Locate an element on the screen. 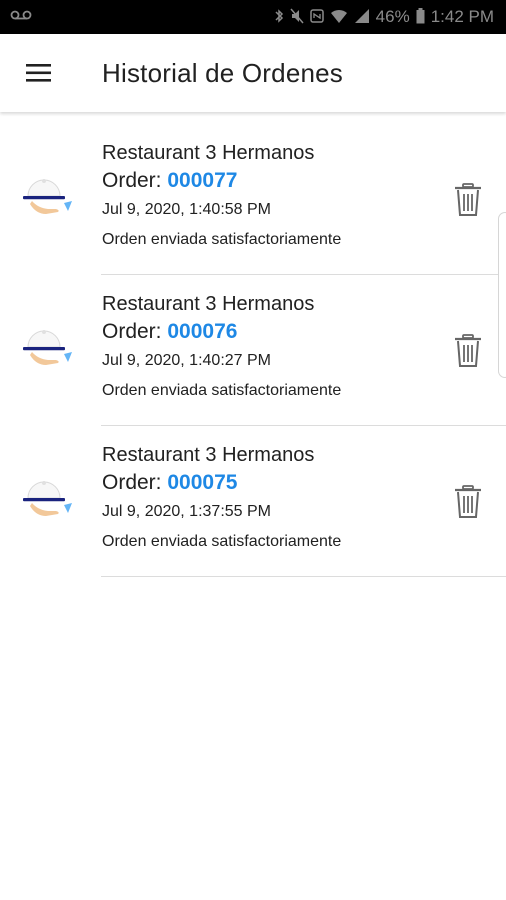 The image size is (506, 900). status-icons: 46% 1:42 PM is located at coordinates (384, 17).